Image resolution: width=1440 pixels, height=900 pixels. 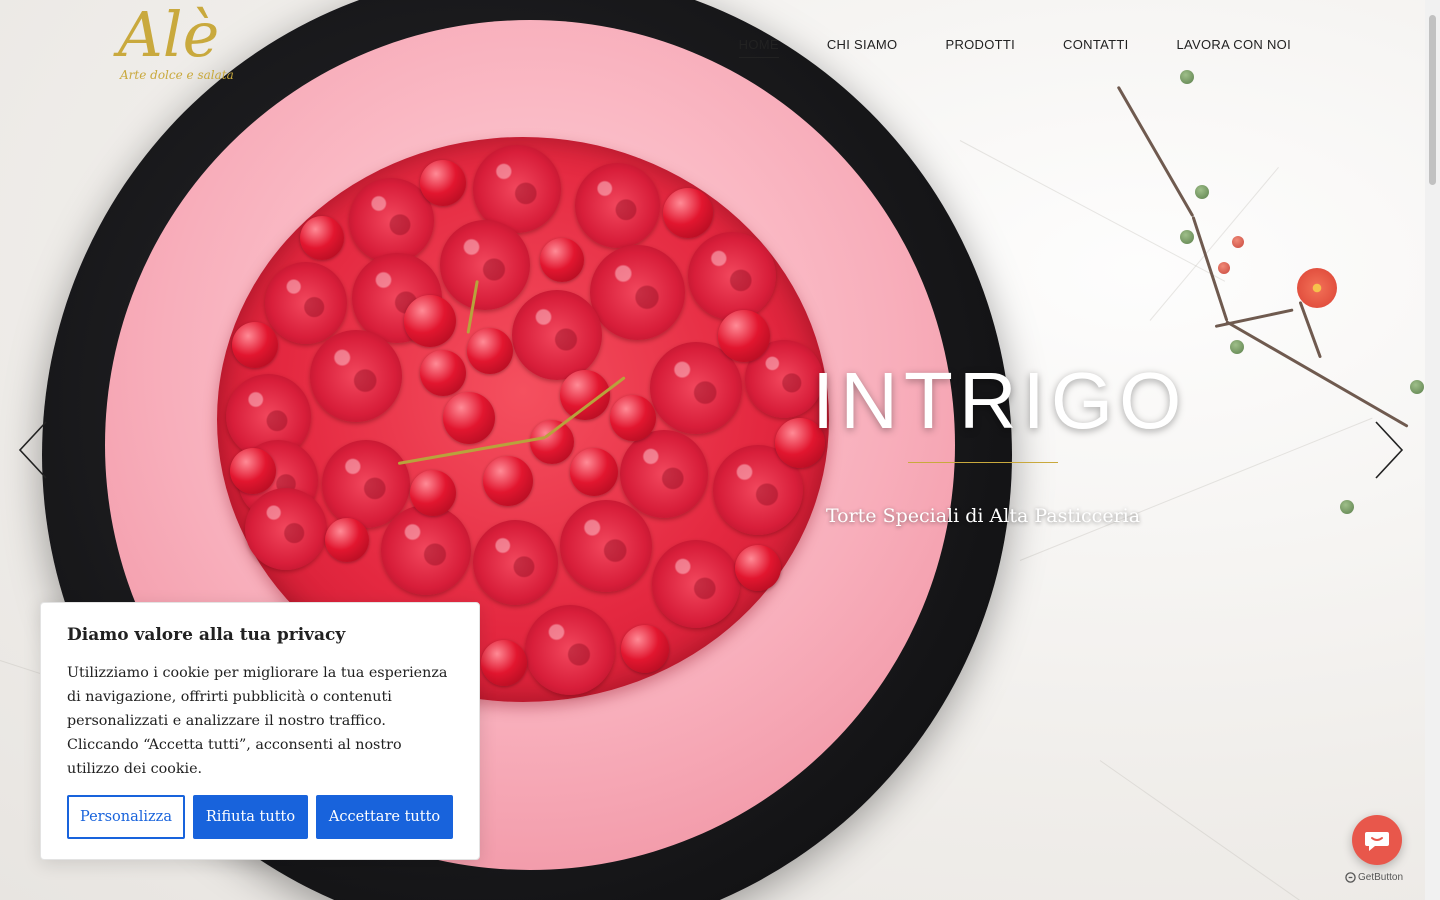 I want to click on nav-item-chi-siamo: CHI SIAMO, so click(x=862, y=47).